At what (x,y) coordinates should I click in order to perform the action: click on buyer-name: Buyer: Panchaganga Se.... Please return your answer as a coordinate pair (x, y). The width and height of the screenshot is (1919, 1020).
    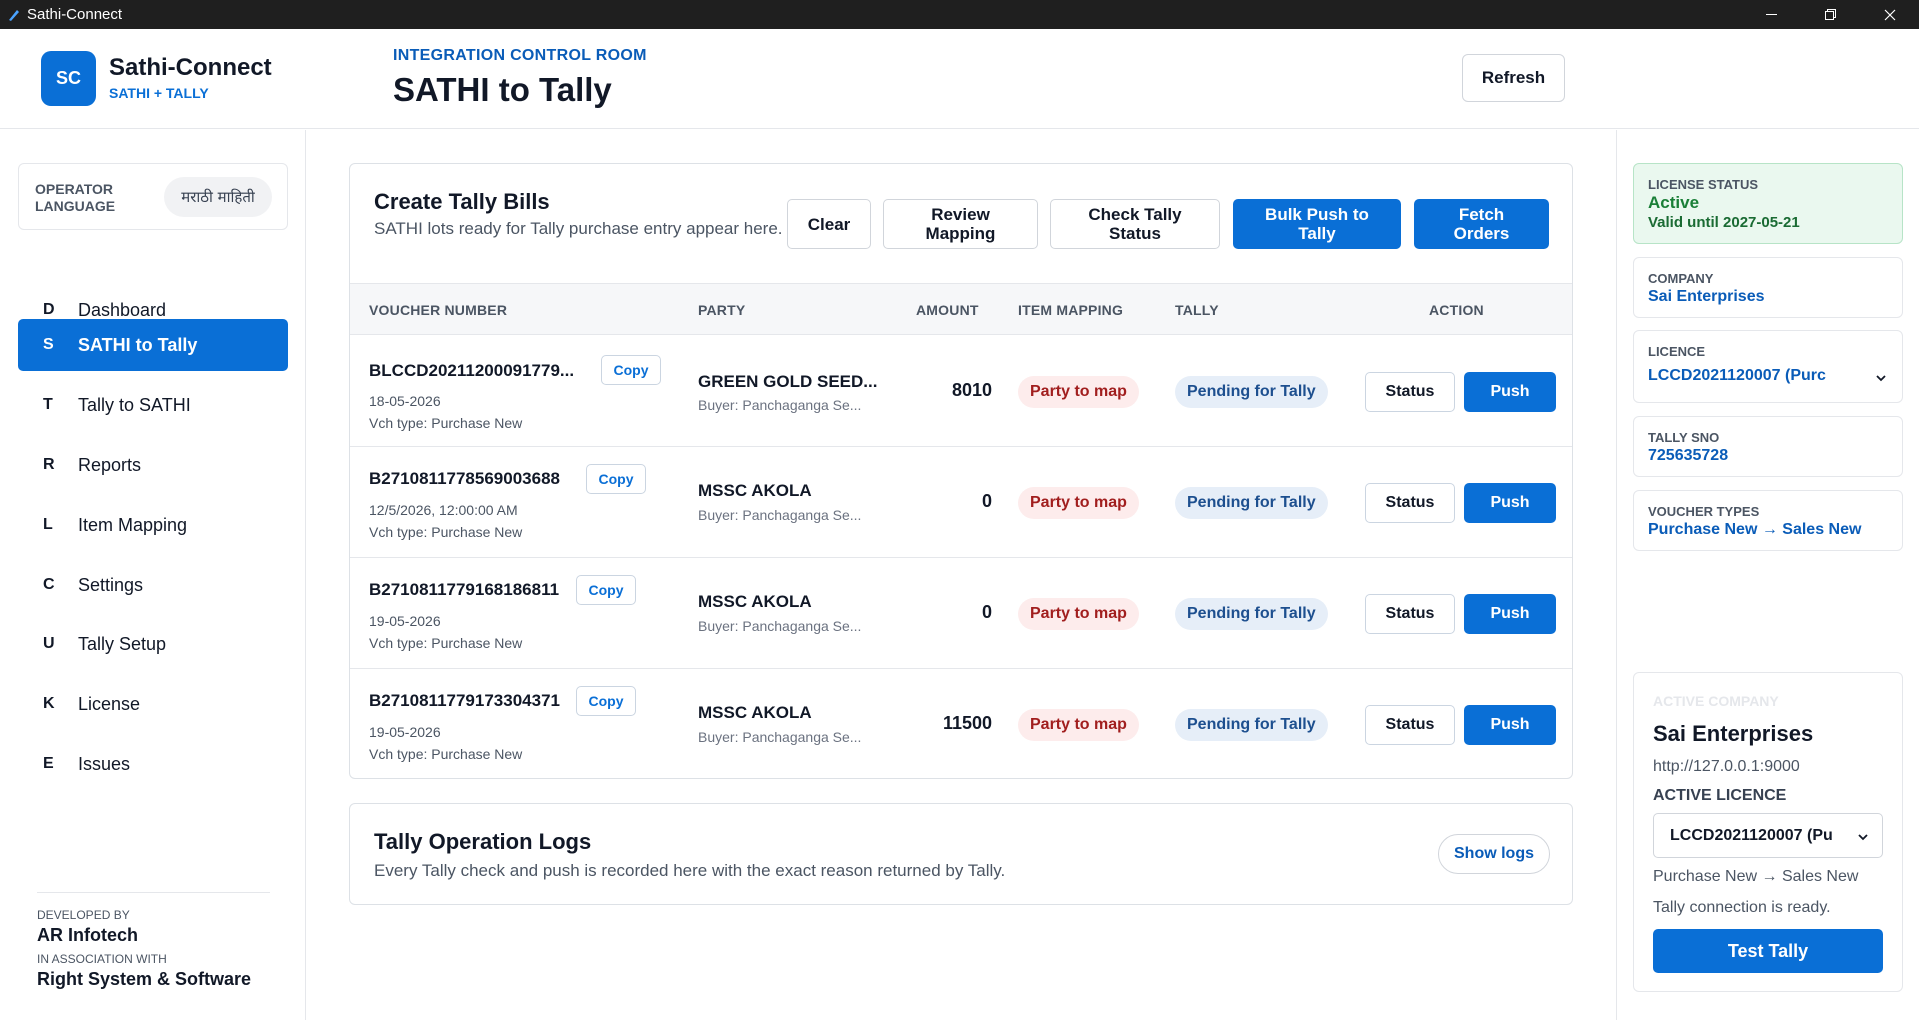
    Looking at the image, I should click on (780, 626).